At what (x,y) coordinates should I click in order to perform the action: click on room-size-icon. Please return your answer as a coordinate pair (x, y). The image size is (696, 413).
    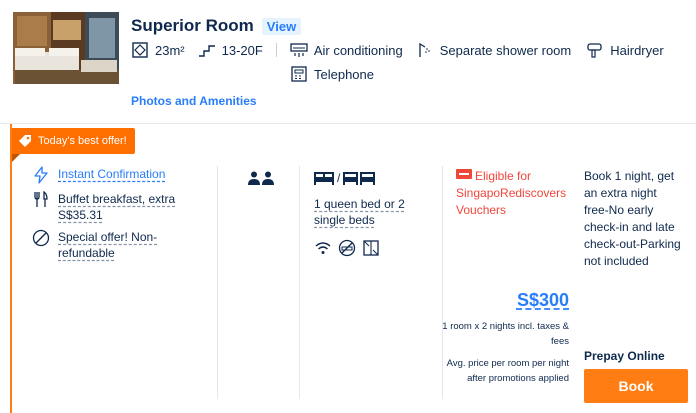
    Looking at the image, I should click on (140, 50).